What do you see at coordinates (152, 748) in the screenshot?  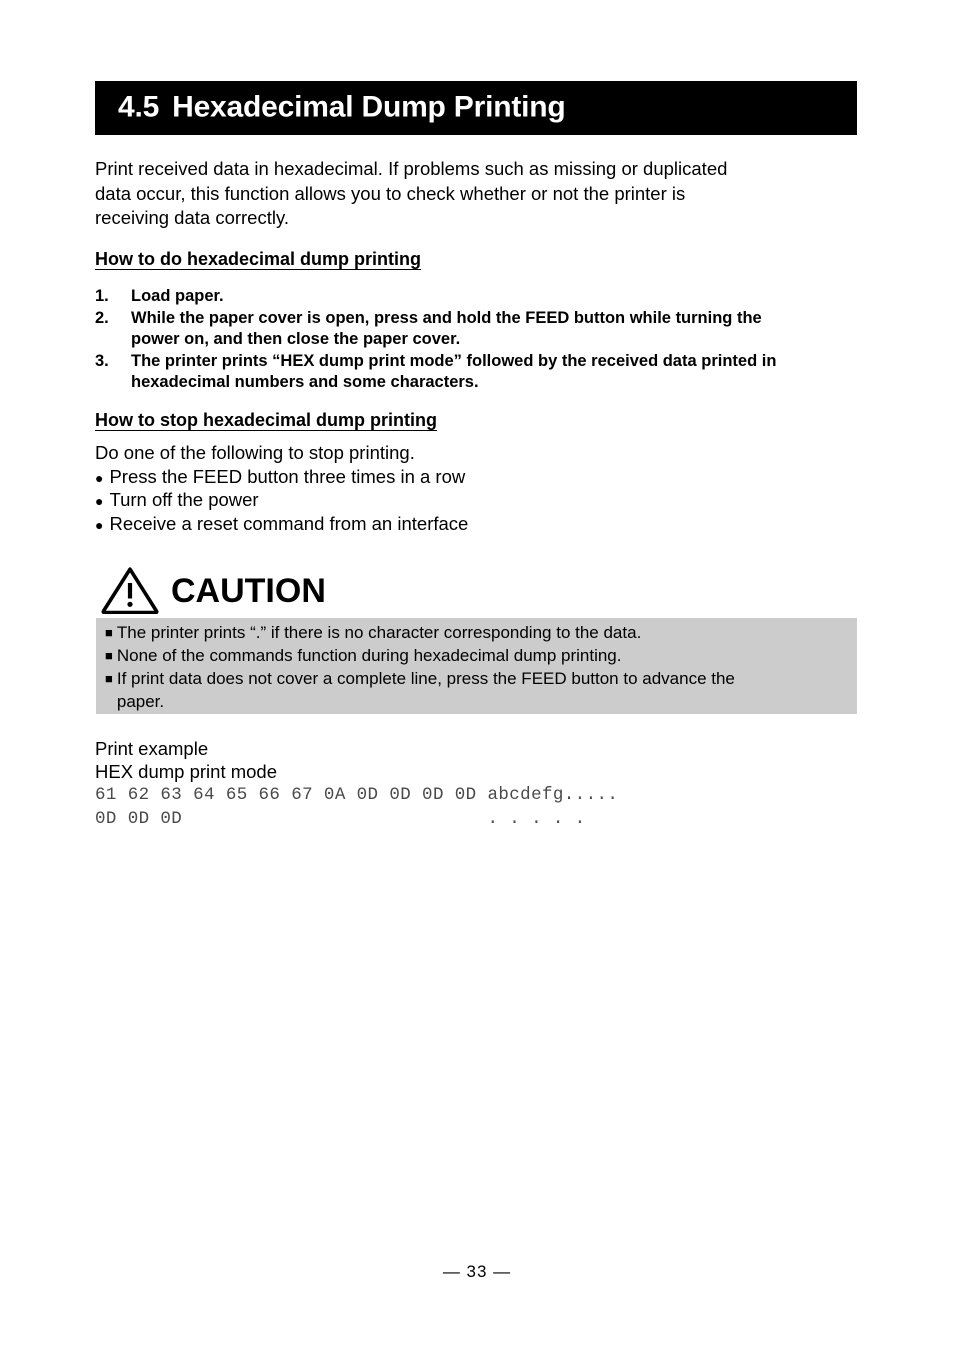 I see `print-example-label: Print example` at bounding box center [152, 748].